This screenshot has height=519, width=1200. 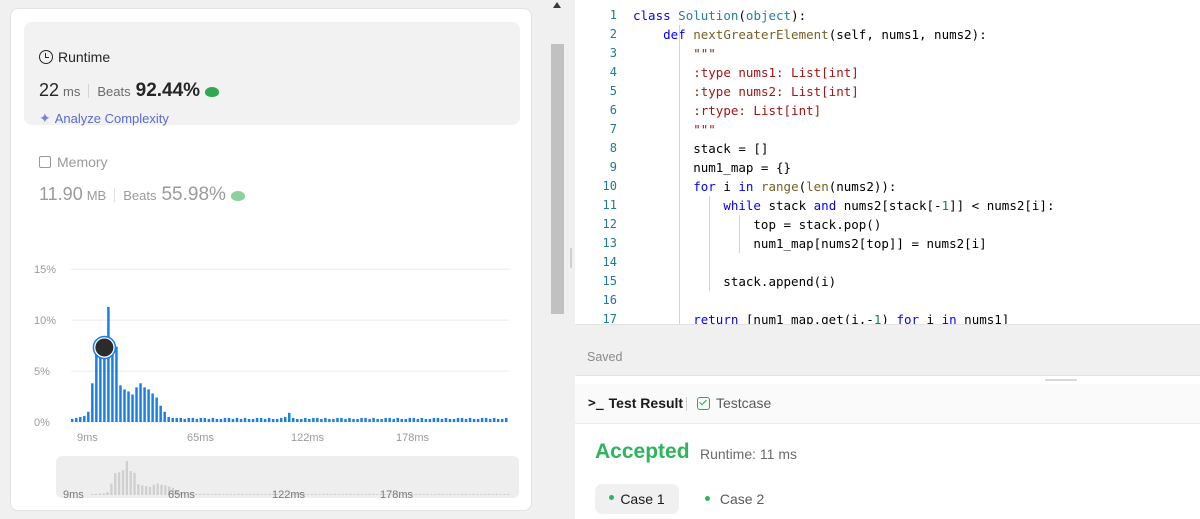 I want to click on code-line: 5 :type nums2: List[int], so click(x=887, y=91).